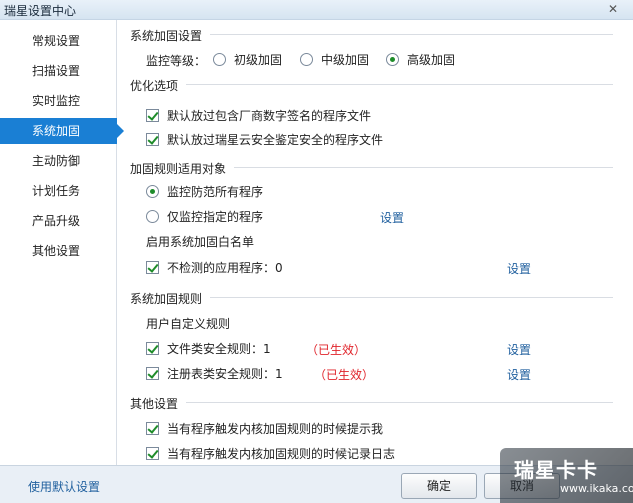  What do you see at coordinates (519, 349) in the screenshot?
I see `rule-file-settings-link: 设置` at bounding box center [519, 349].